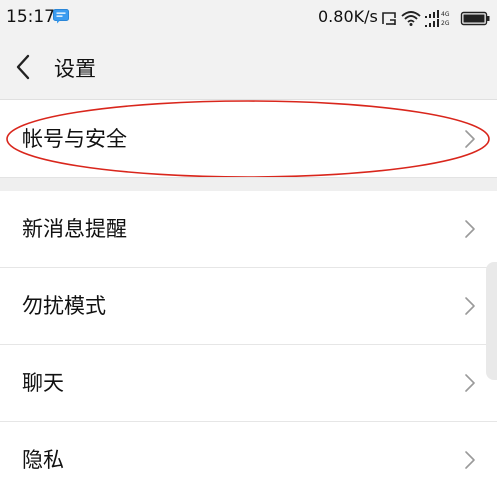 The width and height of the screenshot is (497, 483). I want to click on settings-item-privacy: 隐私, so click(248, 452).